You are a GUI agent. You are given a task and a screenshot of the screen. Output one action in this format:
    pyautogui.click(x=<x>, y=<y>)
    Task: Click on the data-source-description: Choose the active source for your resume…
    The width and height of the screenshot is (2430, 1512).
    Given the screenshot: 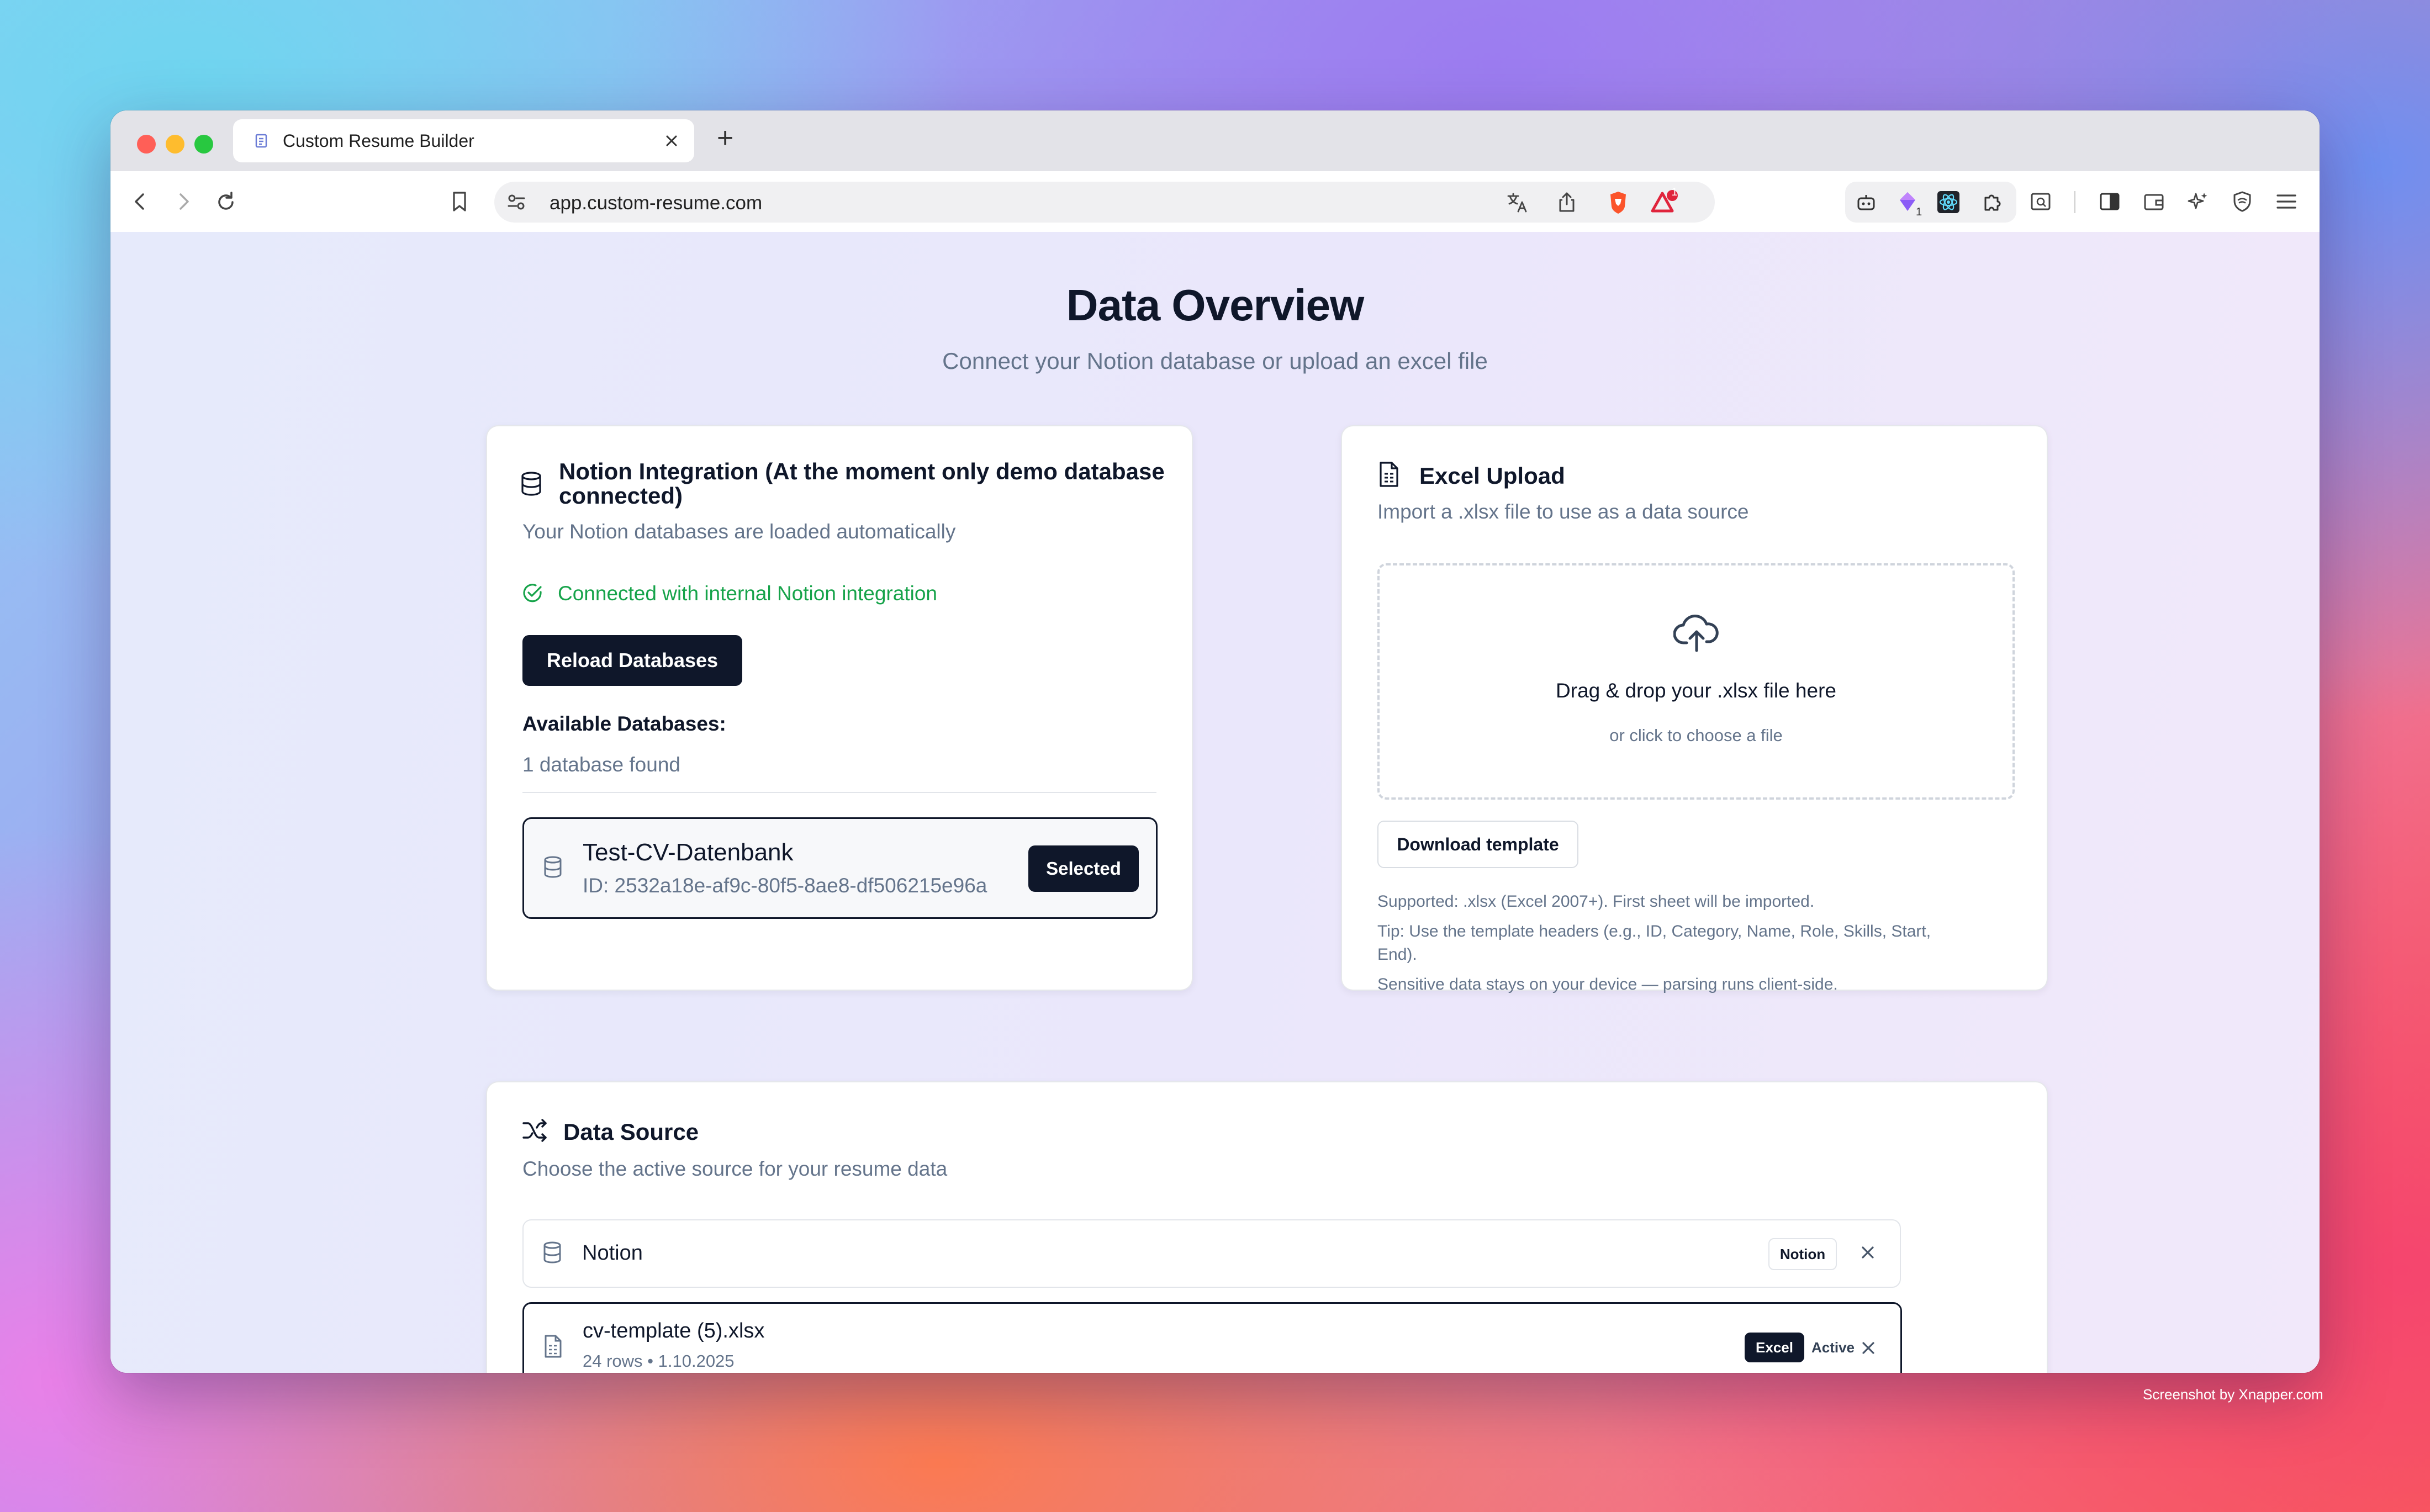 What is the action you would take?
    pyautogui.click(x=735, y=1168)
    